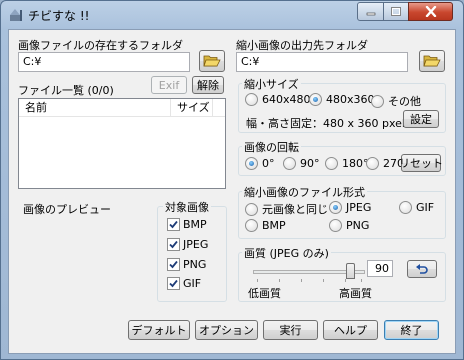 The width and height of the screenshot is (464, 360). What do you see at coordinates (349, 225) in the screenshot?
I see `radio-format-png: PNG` at bounding box center [349, 225].